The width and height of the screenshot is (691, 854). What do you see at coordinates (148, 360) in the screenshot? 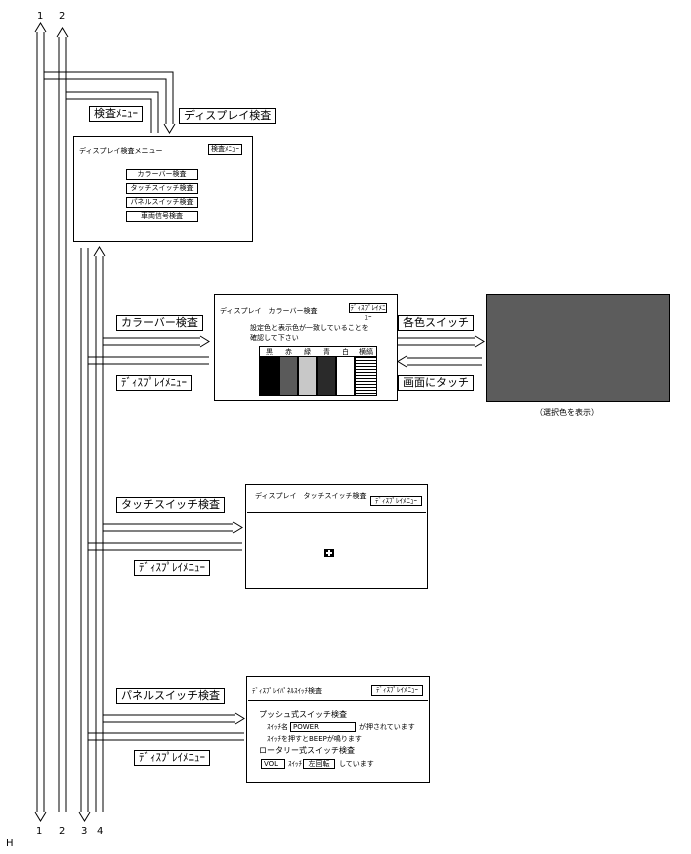
I see `colorbar-return` at bounding box center [148, 360].